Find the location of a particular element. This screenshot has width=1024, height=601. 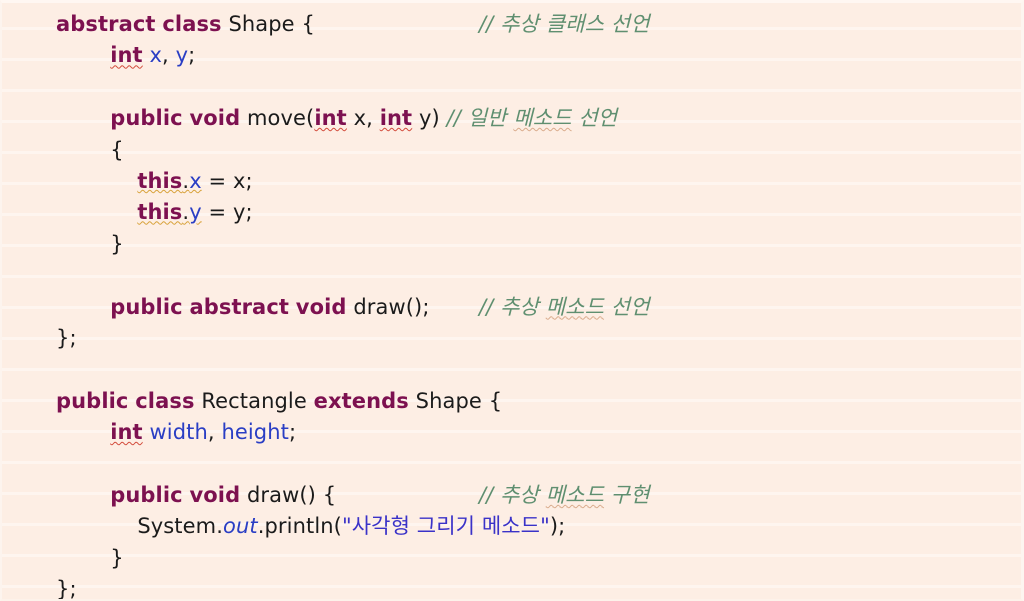

code-token-str: "사각형 그리기 메소드" is located at coordinates (445, 526).